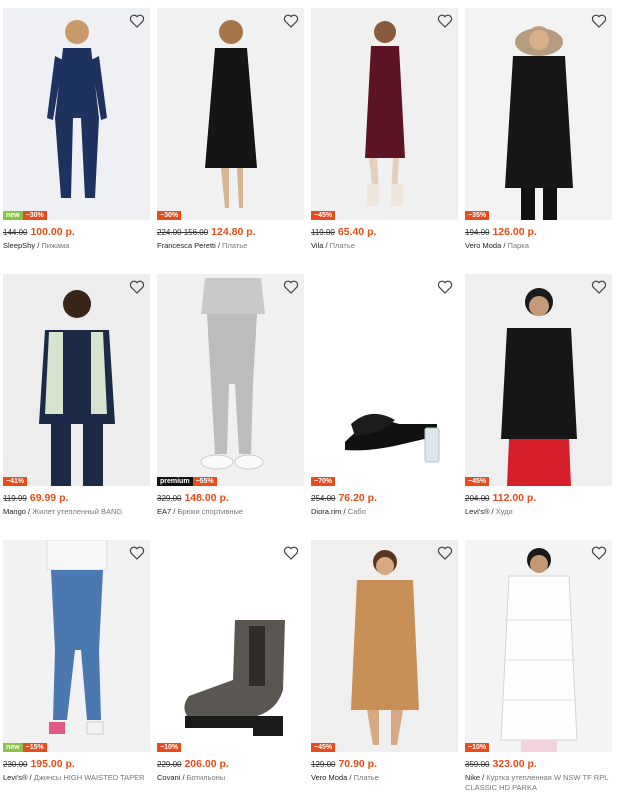 The height and width of the screenshot is (806, 625). I want to click on brand-name: Francesca Peretti, so click(186, 245).